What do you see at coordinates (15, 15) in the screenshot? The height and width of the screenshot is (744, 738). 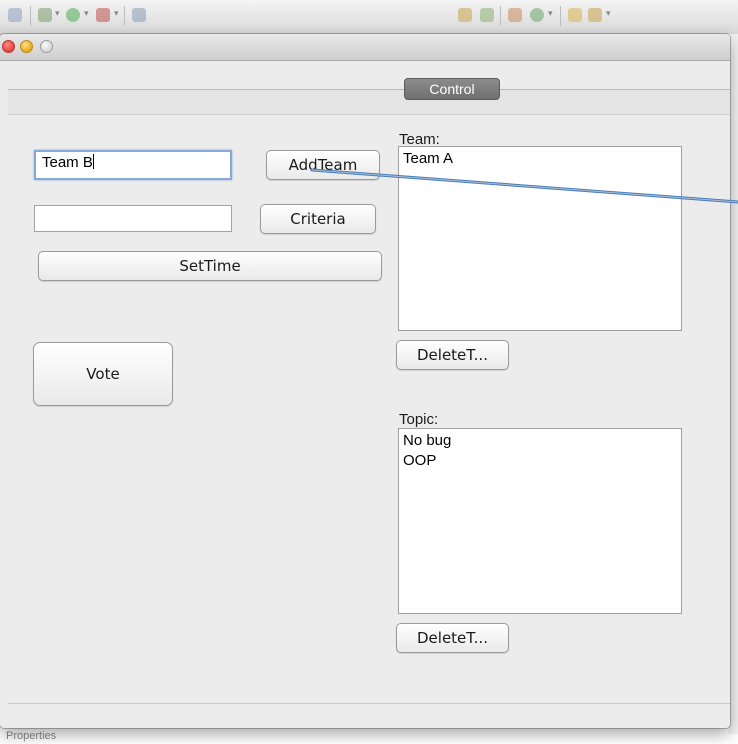 I see `binary-icon` at bounding box center [15, 15].